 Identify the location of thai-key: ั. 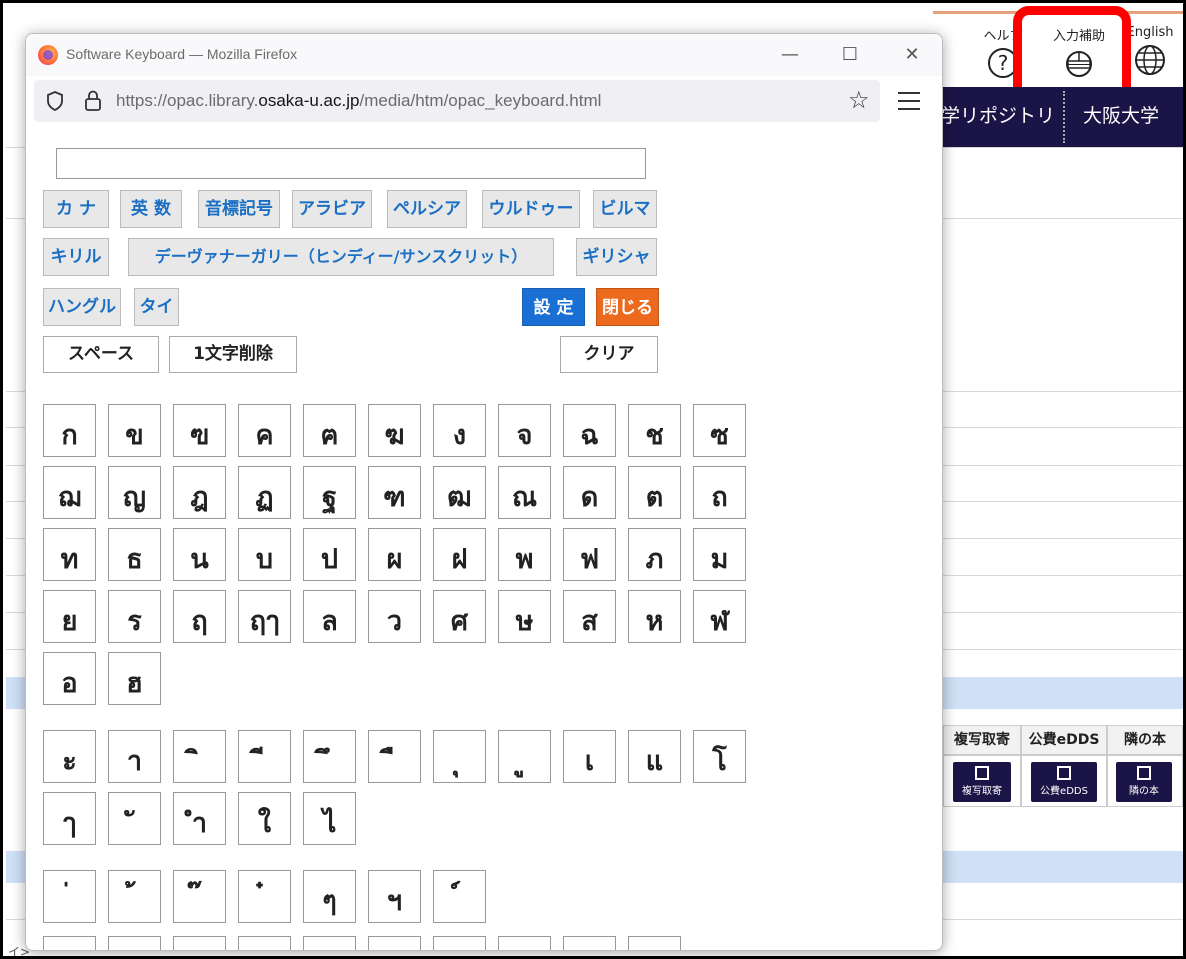
(134, 818).